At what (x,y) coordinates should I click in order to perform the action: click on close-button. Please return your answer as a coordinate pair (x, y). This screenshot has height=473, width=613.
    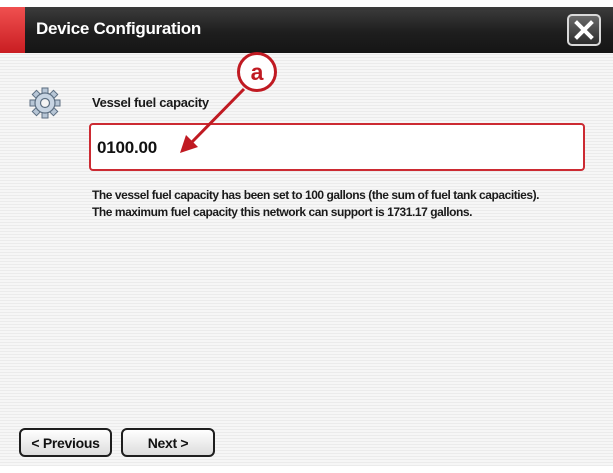
    Looking at the image, I should click on (584, 30).